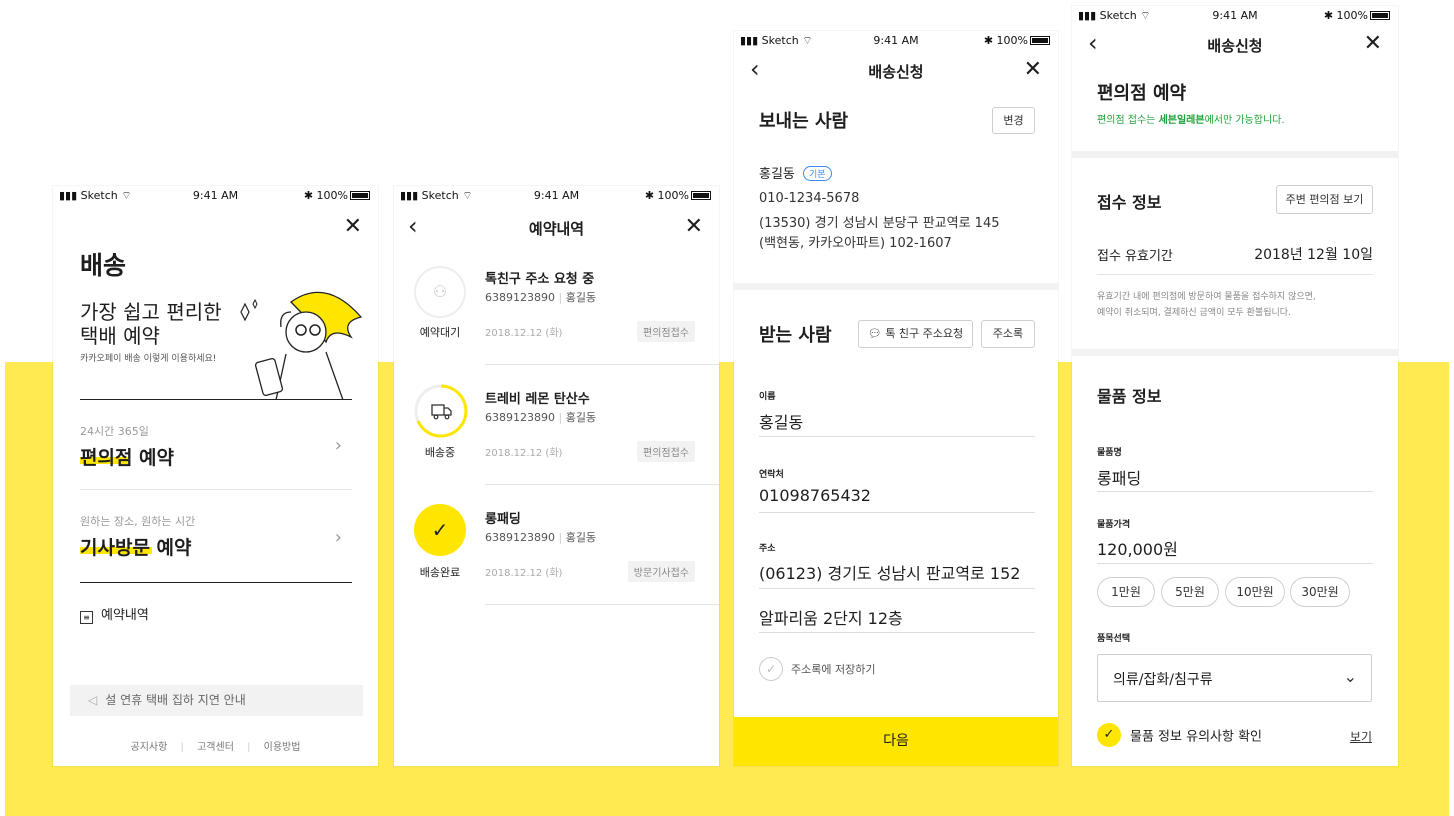 This screenshot has height=816, width=1454. Describe the element at coordinates (896, 741) in the screenshot. I see `next-button: 다음` at that location.